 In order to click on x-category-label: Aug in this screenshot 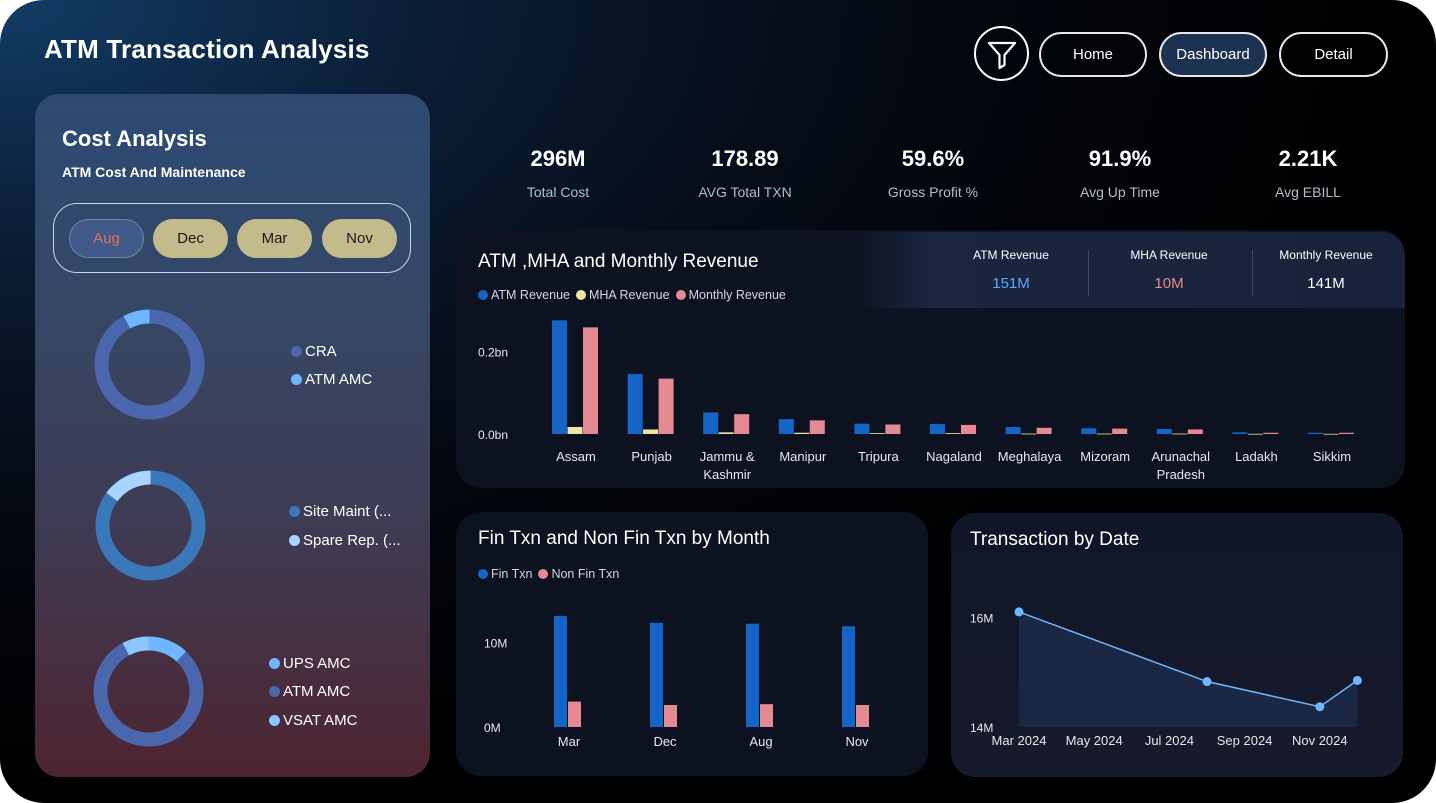, I will do `click(760, 741)`.